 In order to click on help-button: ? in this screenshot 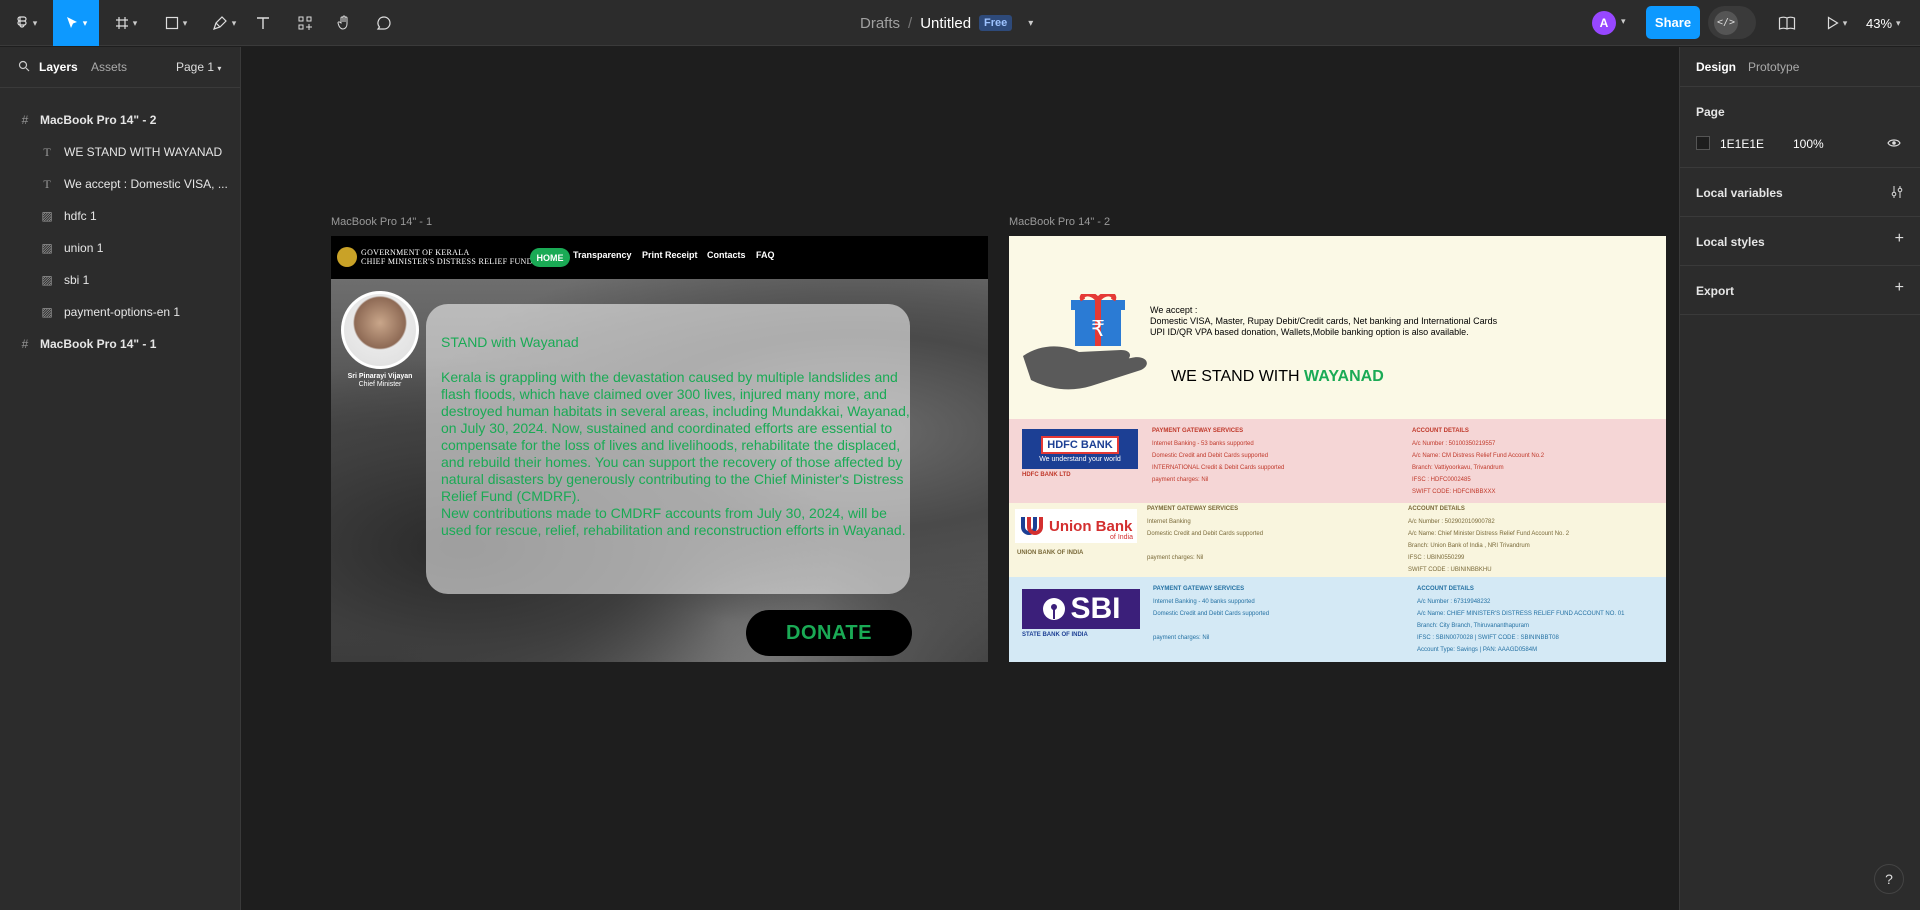, I will do `click(1889, 879)`.